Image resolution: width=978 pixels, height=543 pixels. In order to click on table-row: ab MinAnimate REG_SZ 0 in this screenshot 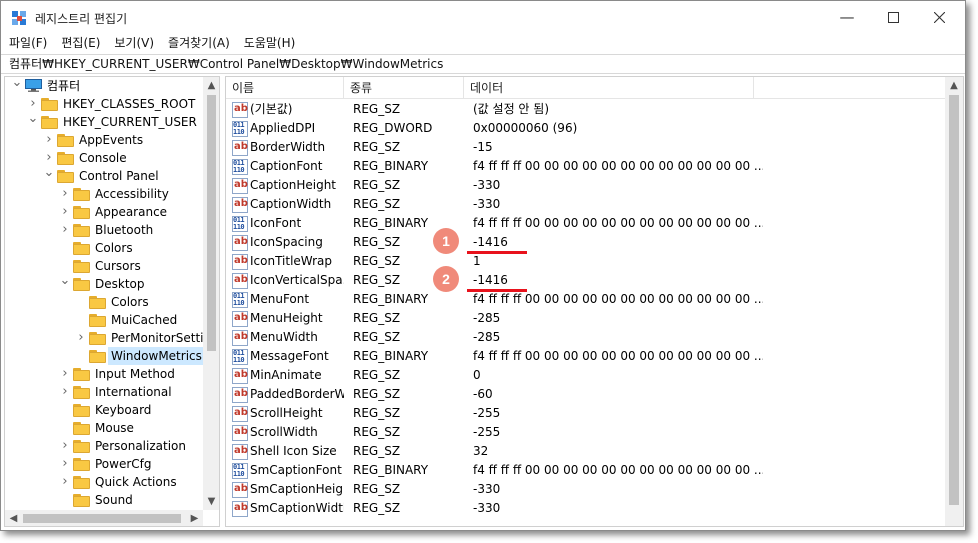, I will do `click(586, 375)`.